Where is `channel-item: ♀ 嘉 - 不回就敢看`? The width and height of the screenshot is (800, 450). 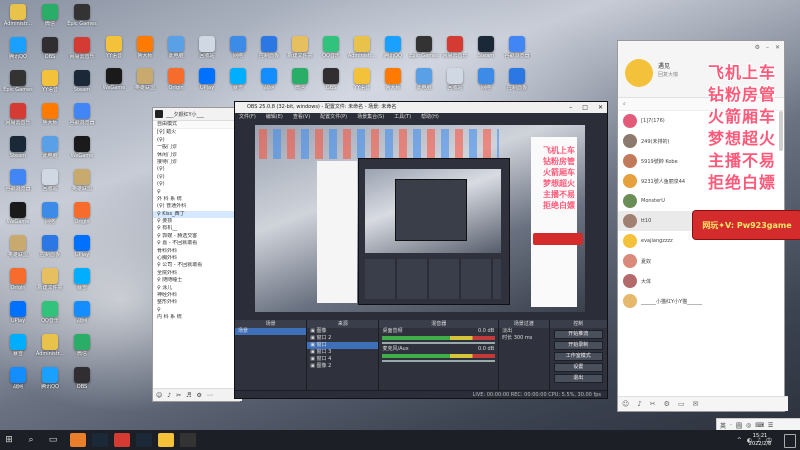
channel-item: ♀ 嘉 - 不回就敢看 is located at coordinates (196, 243).